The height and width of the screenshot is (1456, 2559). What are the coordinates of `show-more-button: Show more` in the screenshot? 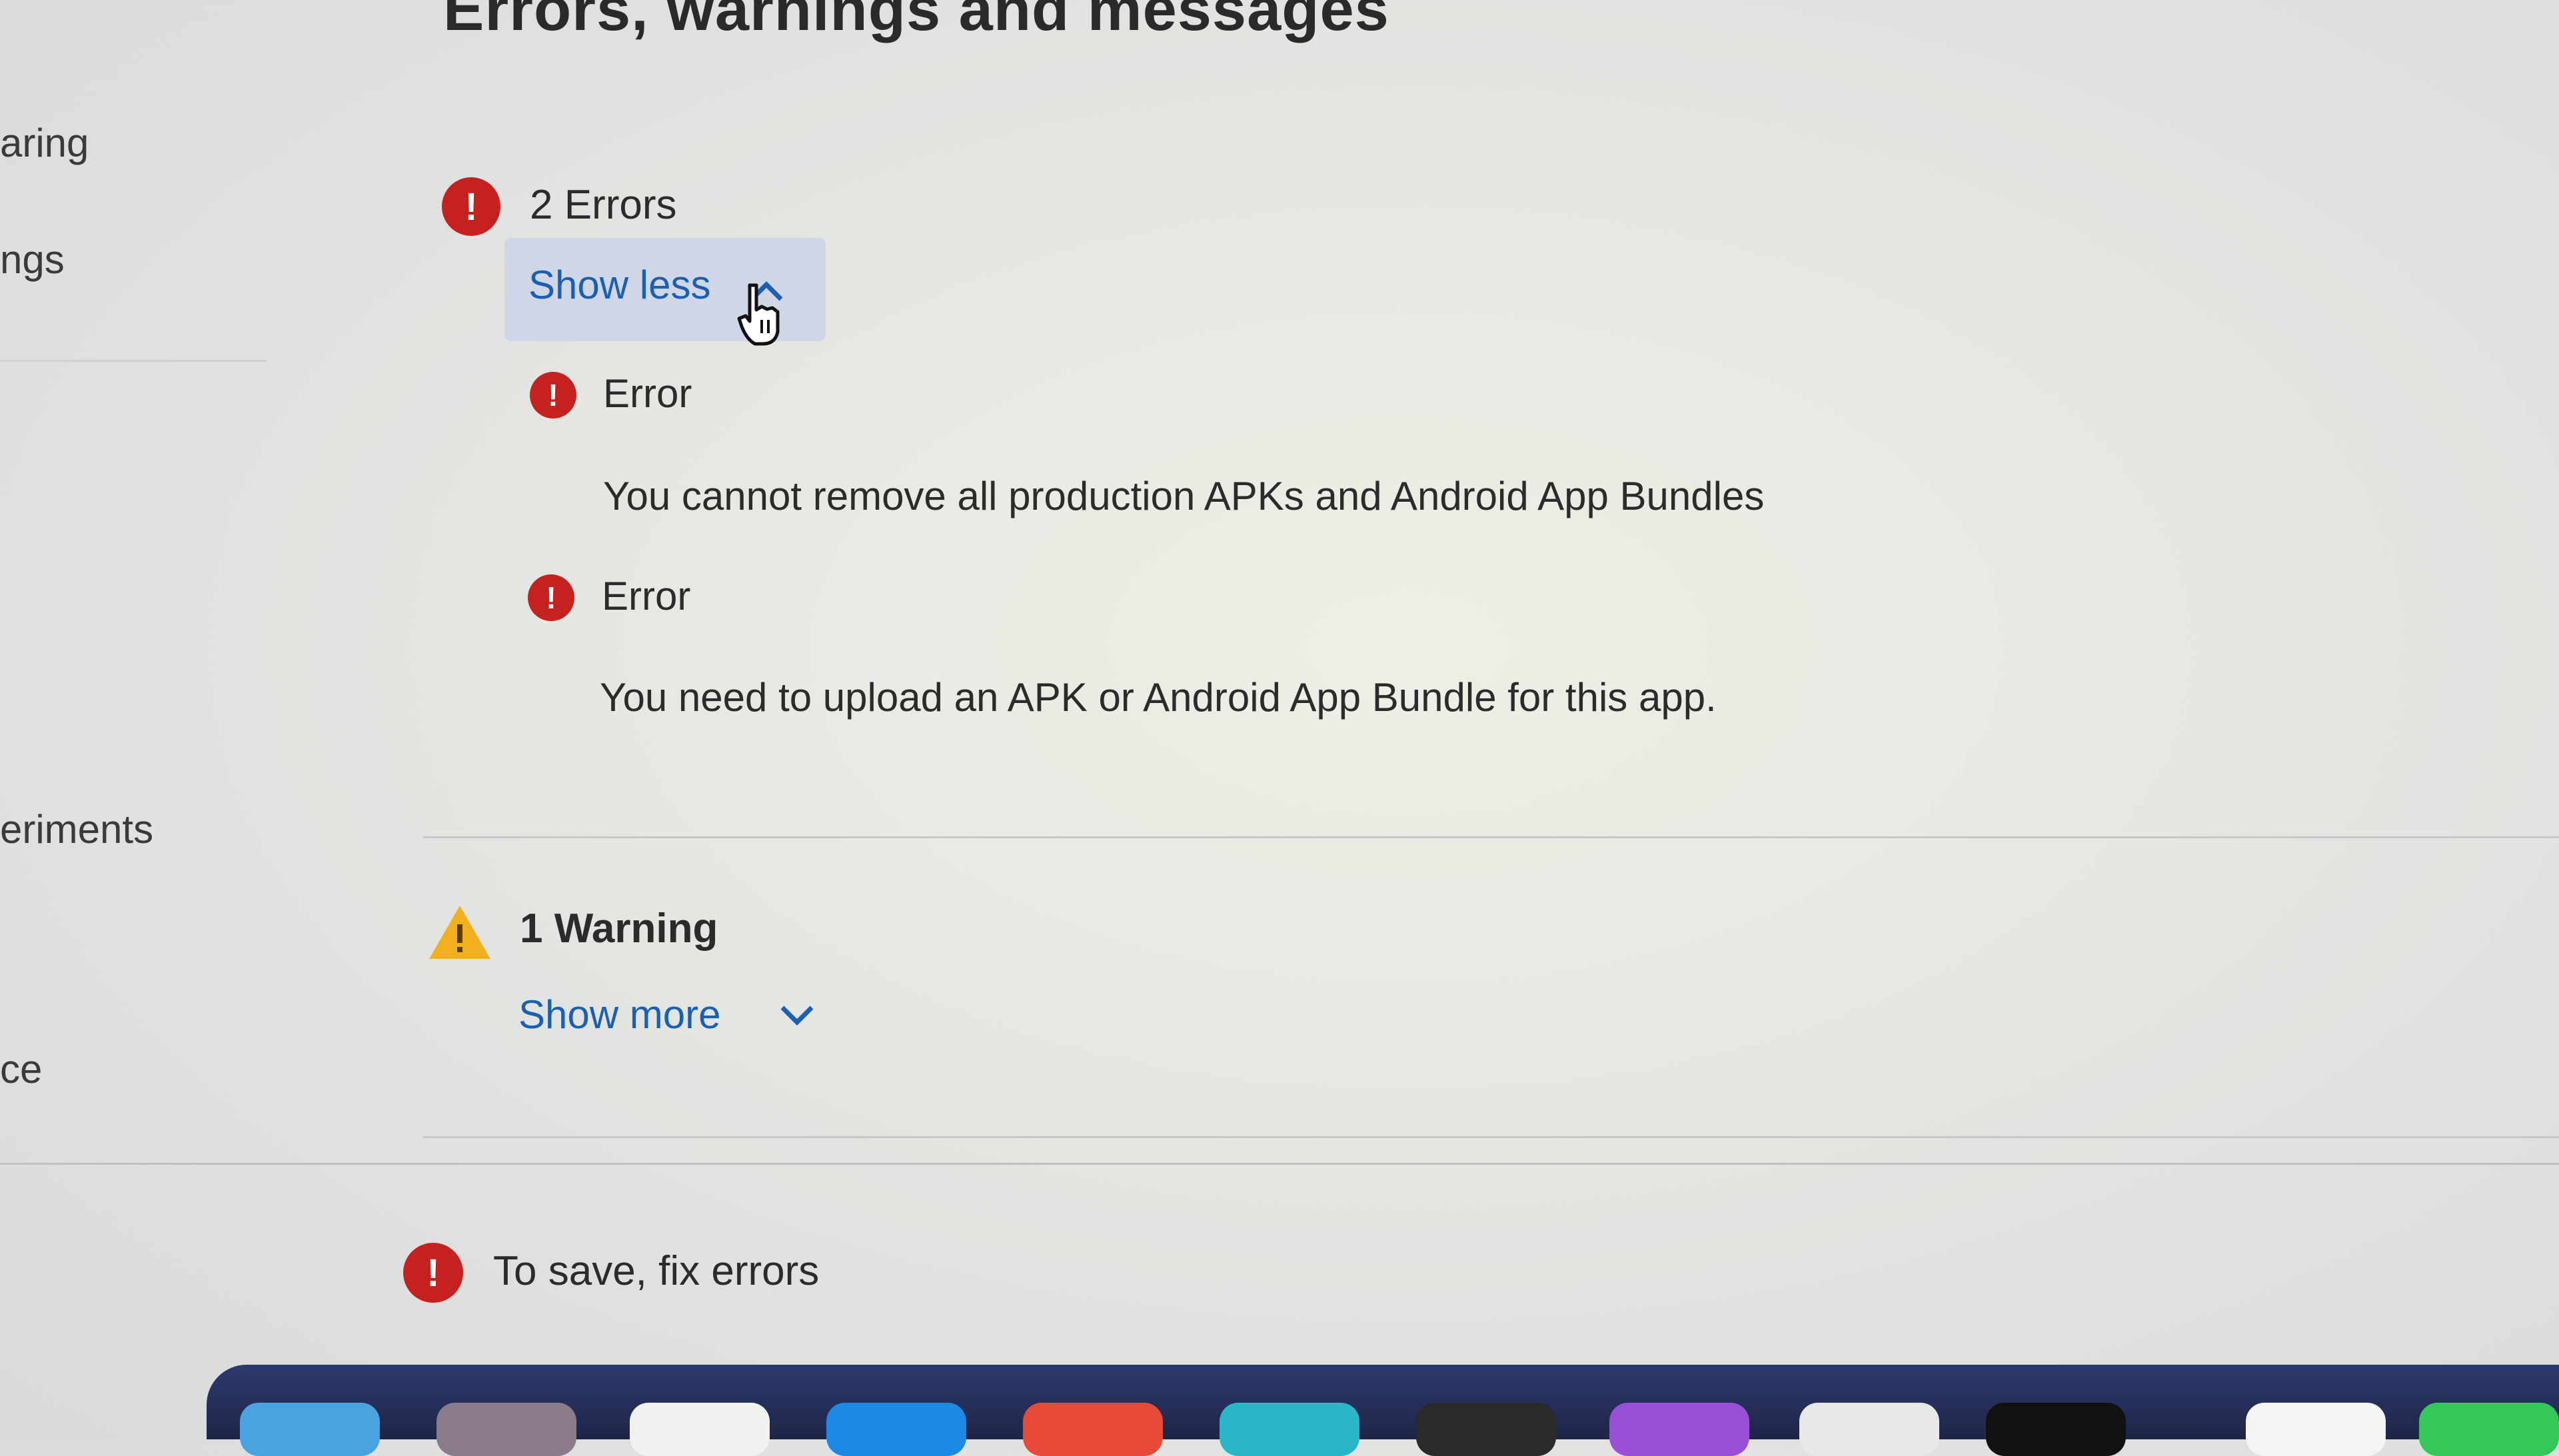 It's located at (671, 1018).